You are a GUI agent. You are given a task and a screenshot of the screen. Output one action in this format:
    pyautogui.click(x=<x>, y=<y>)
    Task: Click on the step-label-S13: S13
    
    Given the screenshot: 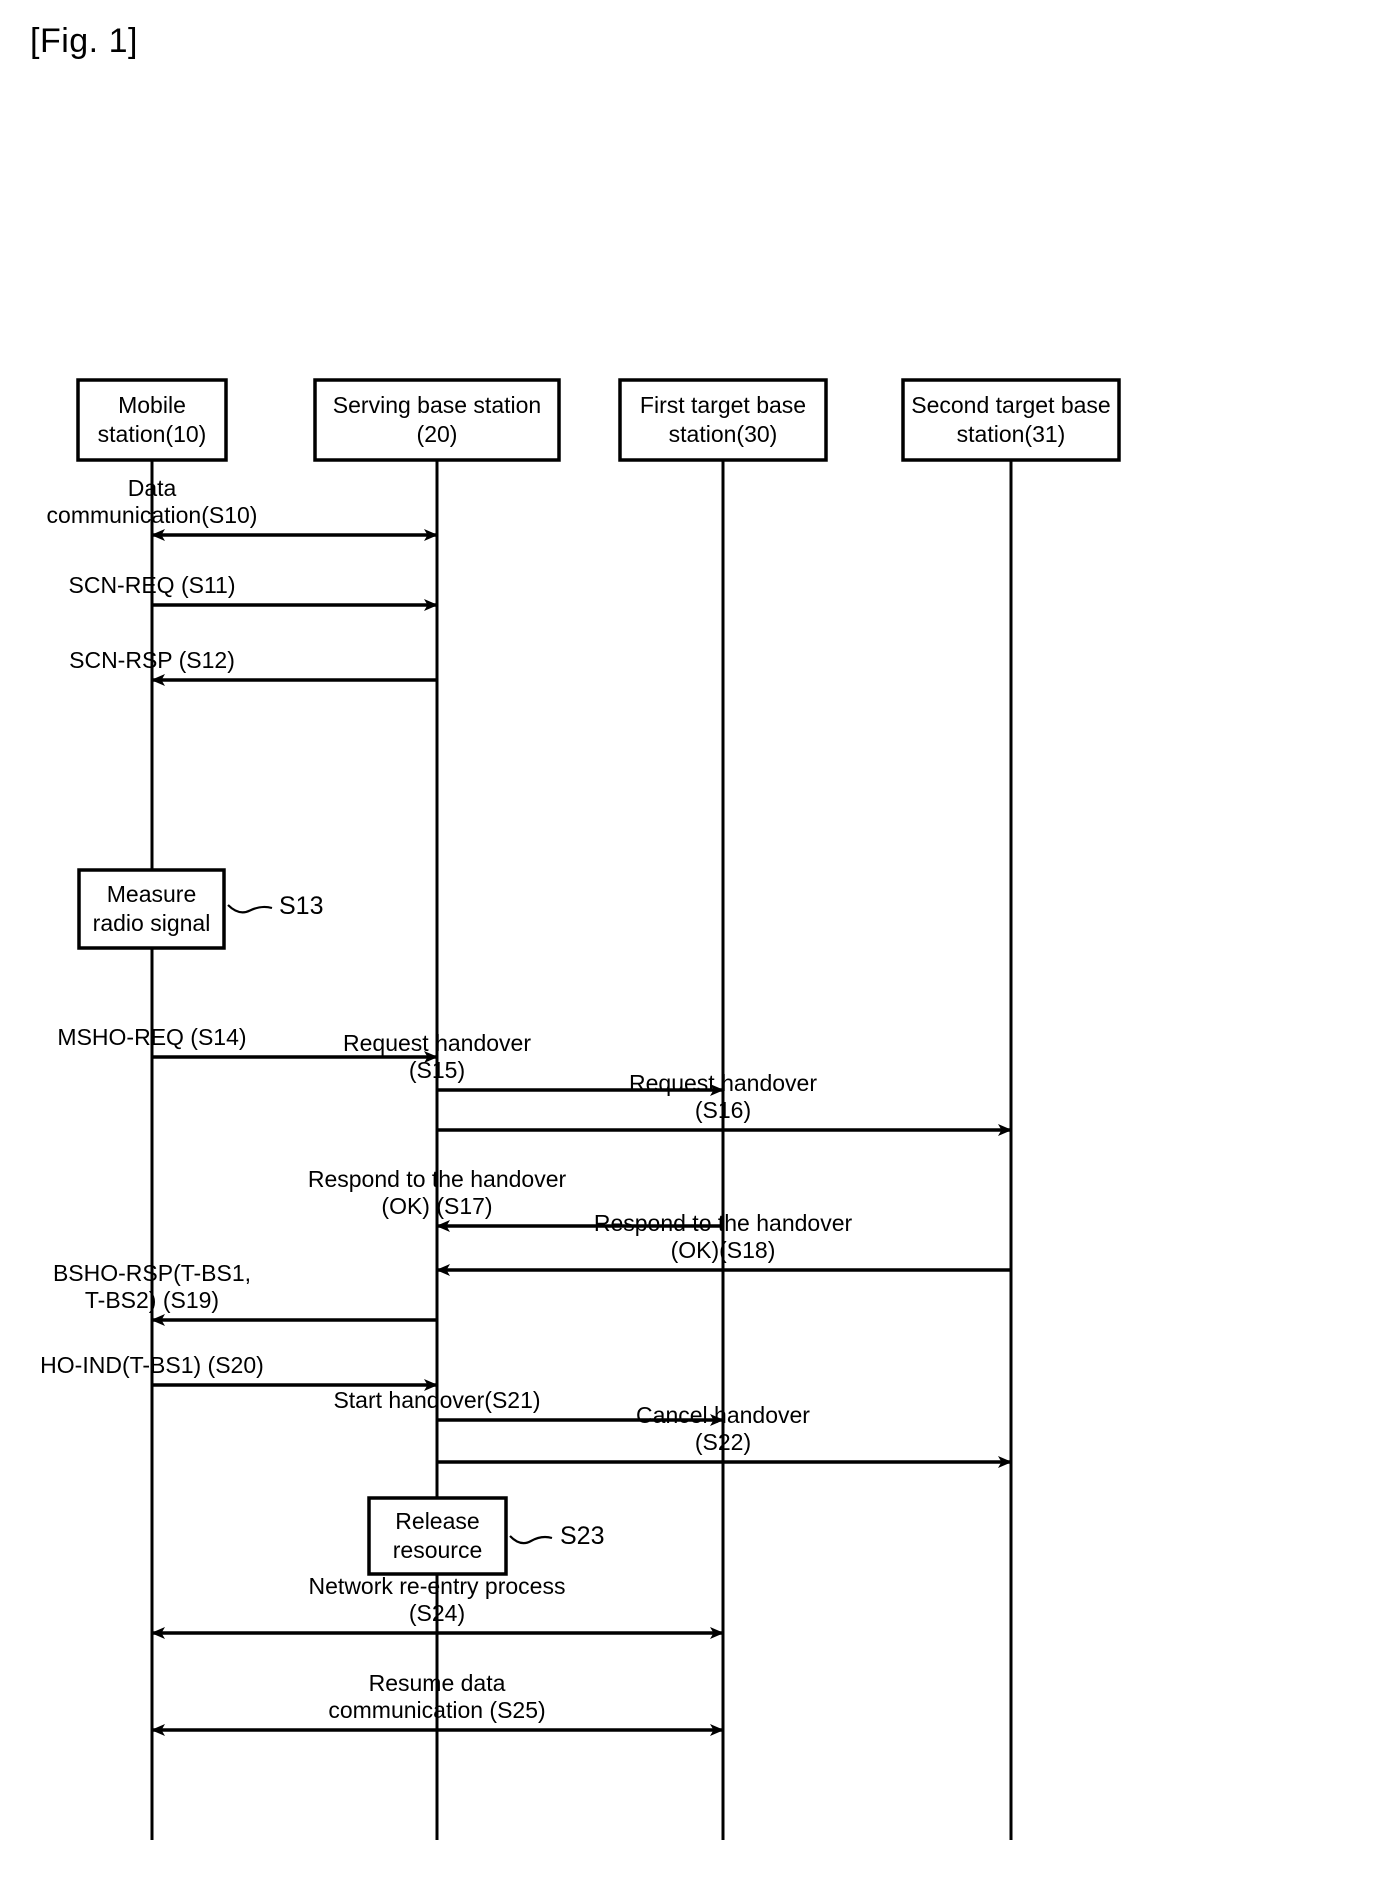 What is the action you would take?
    pyautogui.click(x=301, y=906)
    